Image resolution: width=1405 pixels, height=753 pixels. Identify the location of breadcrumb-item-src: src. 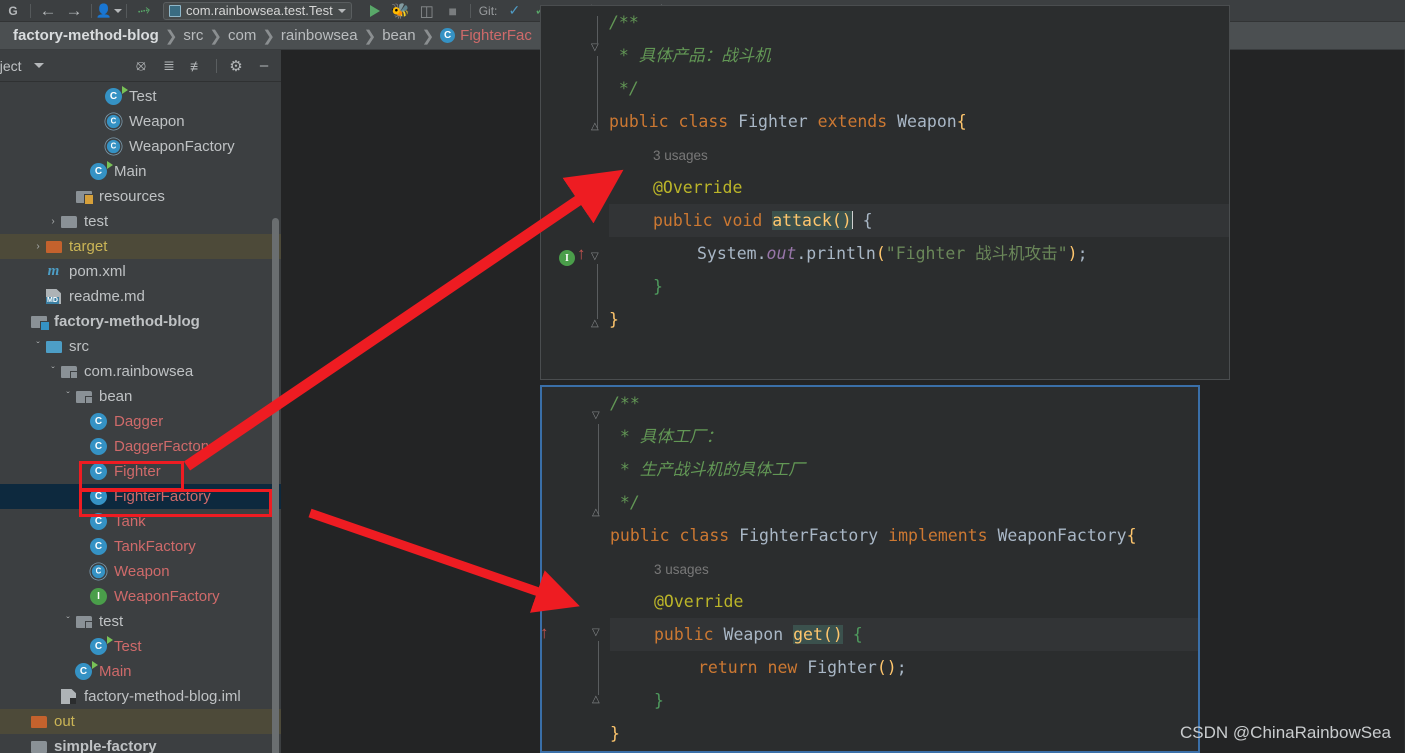
(193, 35).